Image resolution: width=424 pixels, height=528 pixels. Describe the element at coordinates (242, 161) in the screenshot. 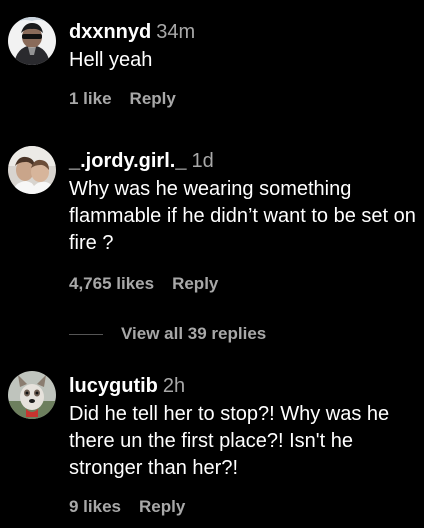

I see `comment-header: _.jordy.girl._ 1d` at that location.